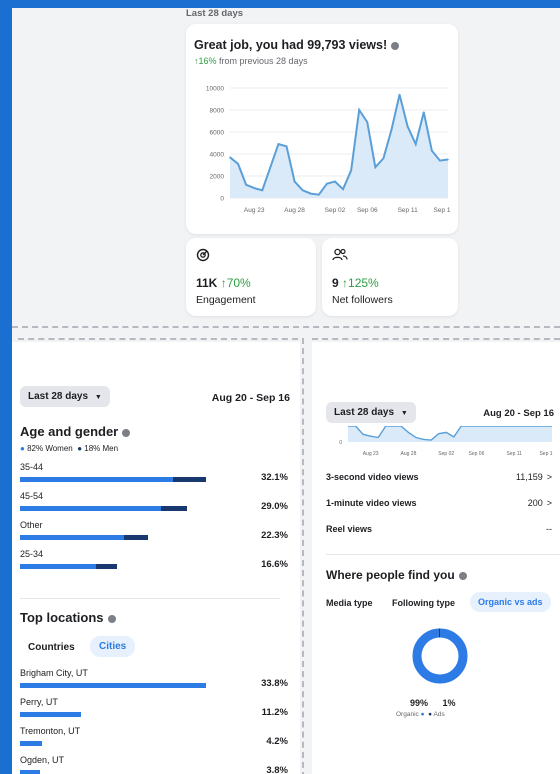 The image size is (560, 774). I want to click on left-period-dropdown: Last 28 days ▼, so click(65, 396).